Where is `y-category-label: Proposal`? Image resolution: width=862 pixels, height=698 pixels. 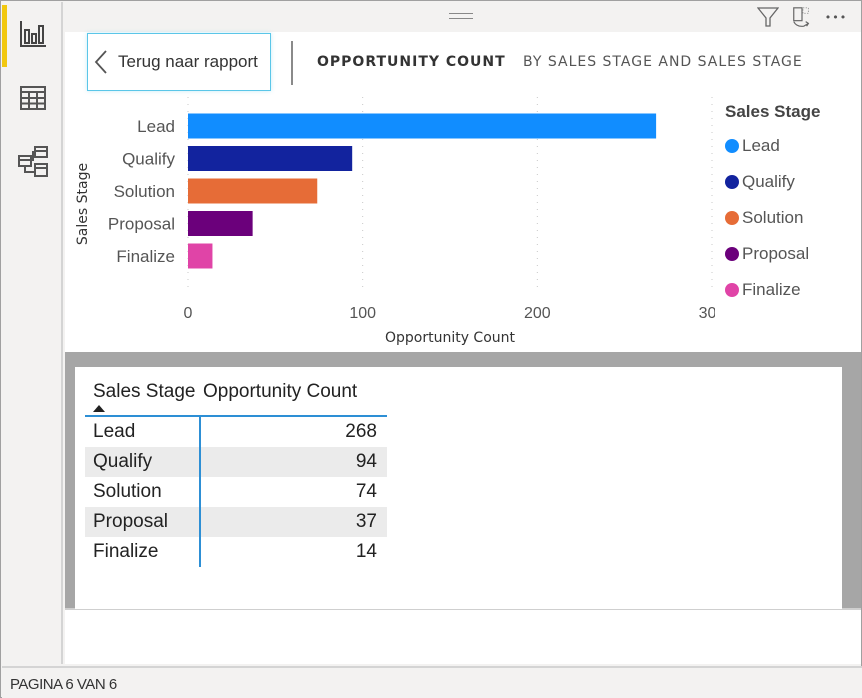
y-category-label: Proposal is located at coordinates (141, 224).